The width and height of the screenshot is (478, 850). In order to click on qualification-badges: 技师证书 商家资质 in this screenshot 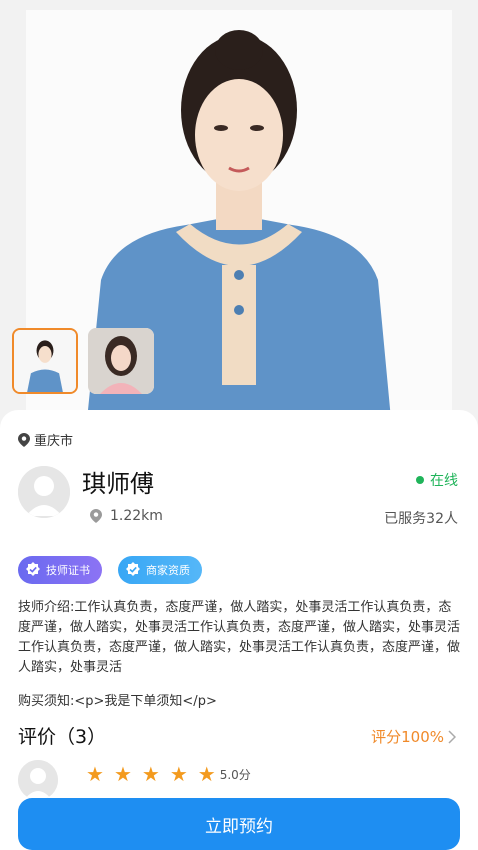, I will do `click(110, 570)`.